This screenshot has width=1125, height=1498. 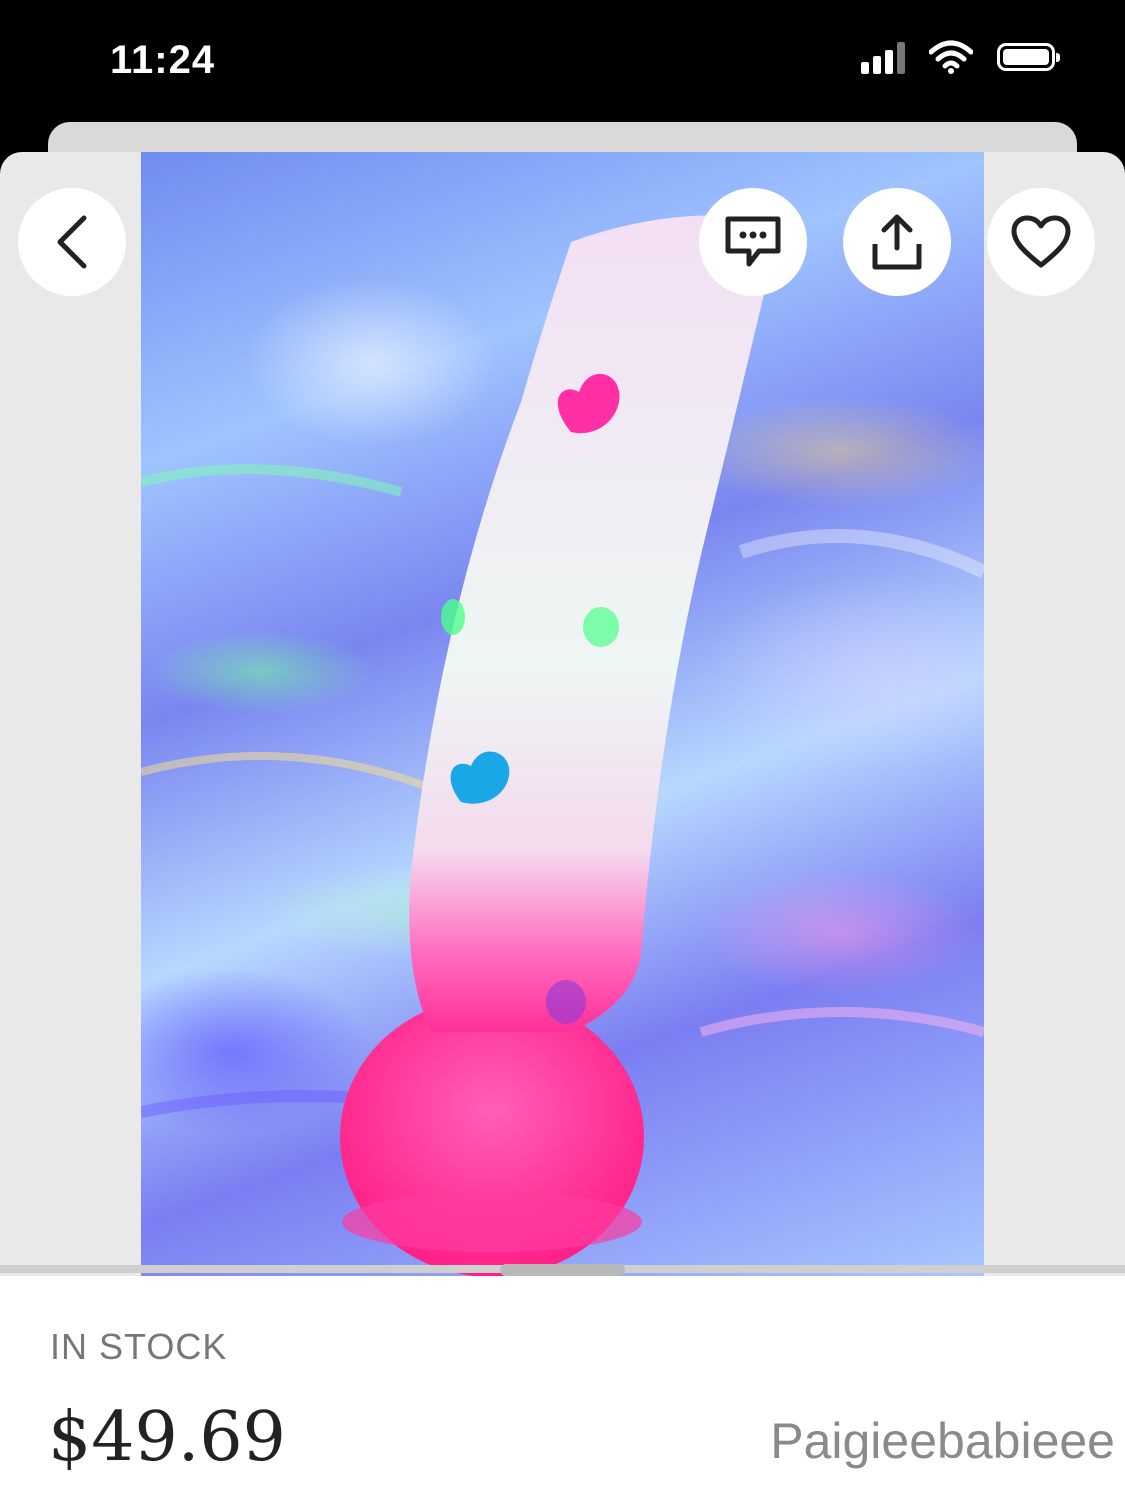 I want to click on favorite-button, so click(x=1041, y=242).